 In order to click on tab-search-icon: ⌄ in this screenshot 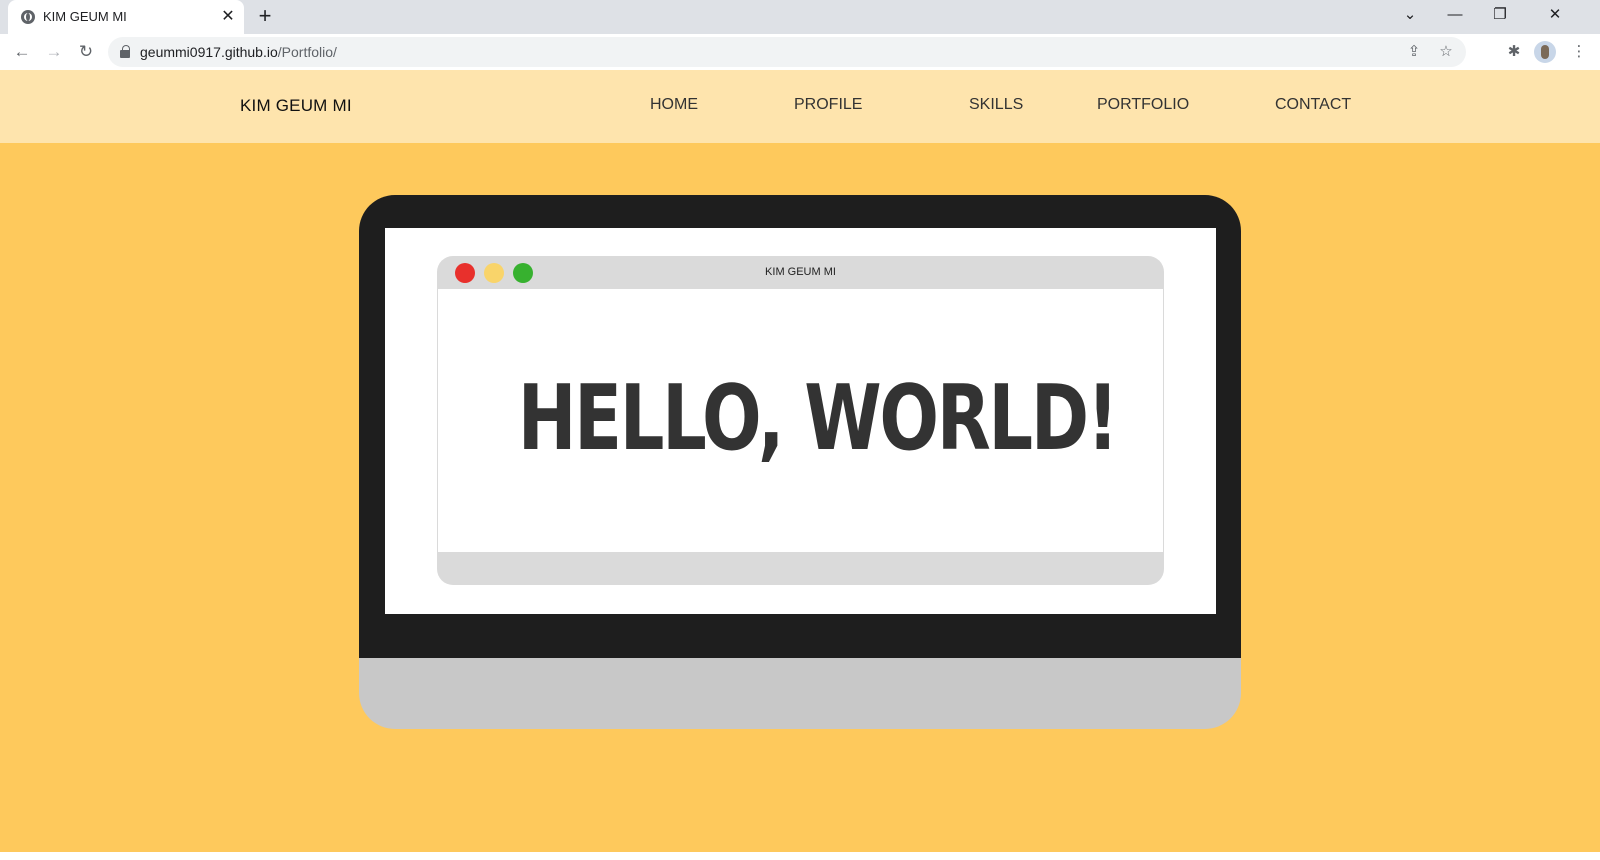, I will do `click(1410, 15)`.